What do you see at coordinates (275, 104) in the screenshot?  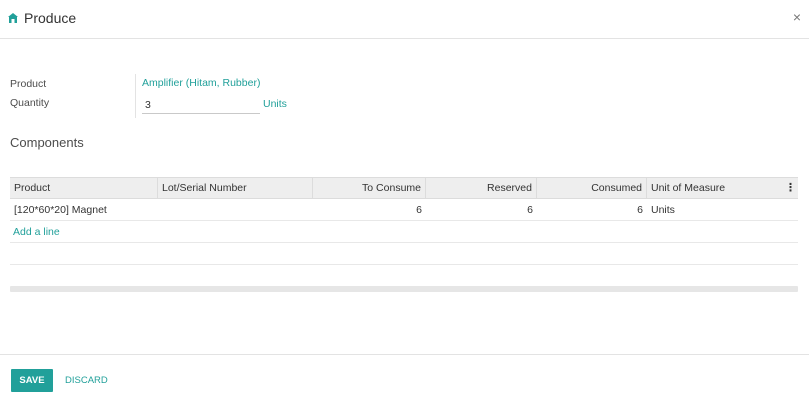 I see `quantity-uom-link: Units` at bounding box center [275, 104].